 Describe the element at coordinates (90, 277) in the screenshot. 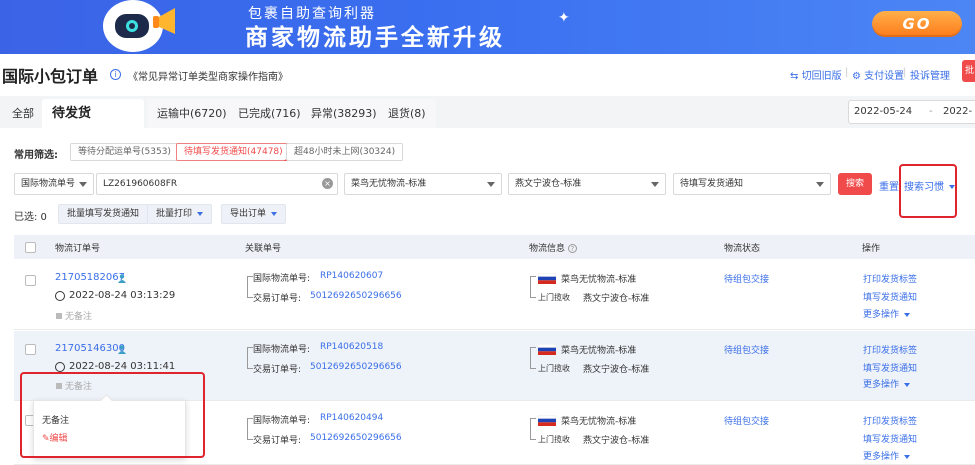

I see `order-number-link: 21705182067` at that location.